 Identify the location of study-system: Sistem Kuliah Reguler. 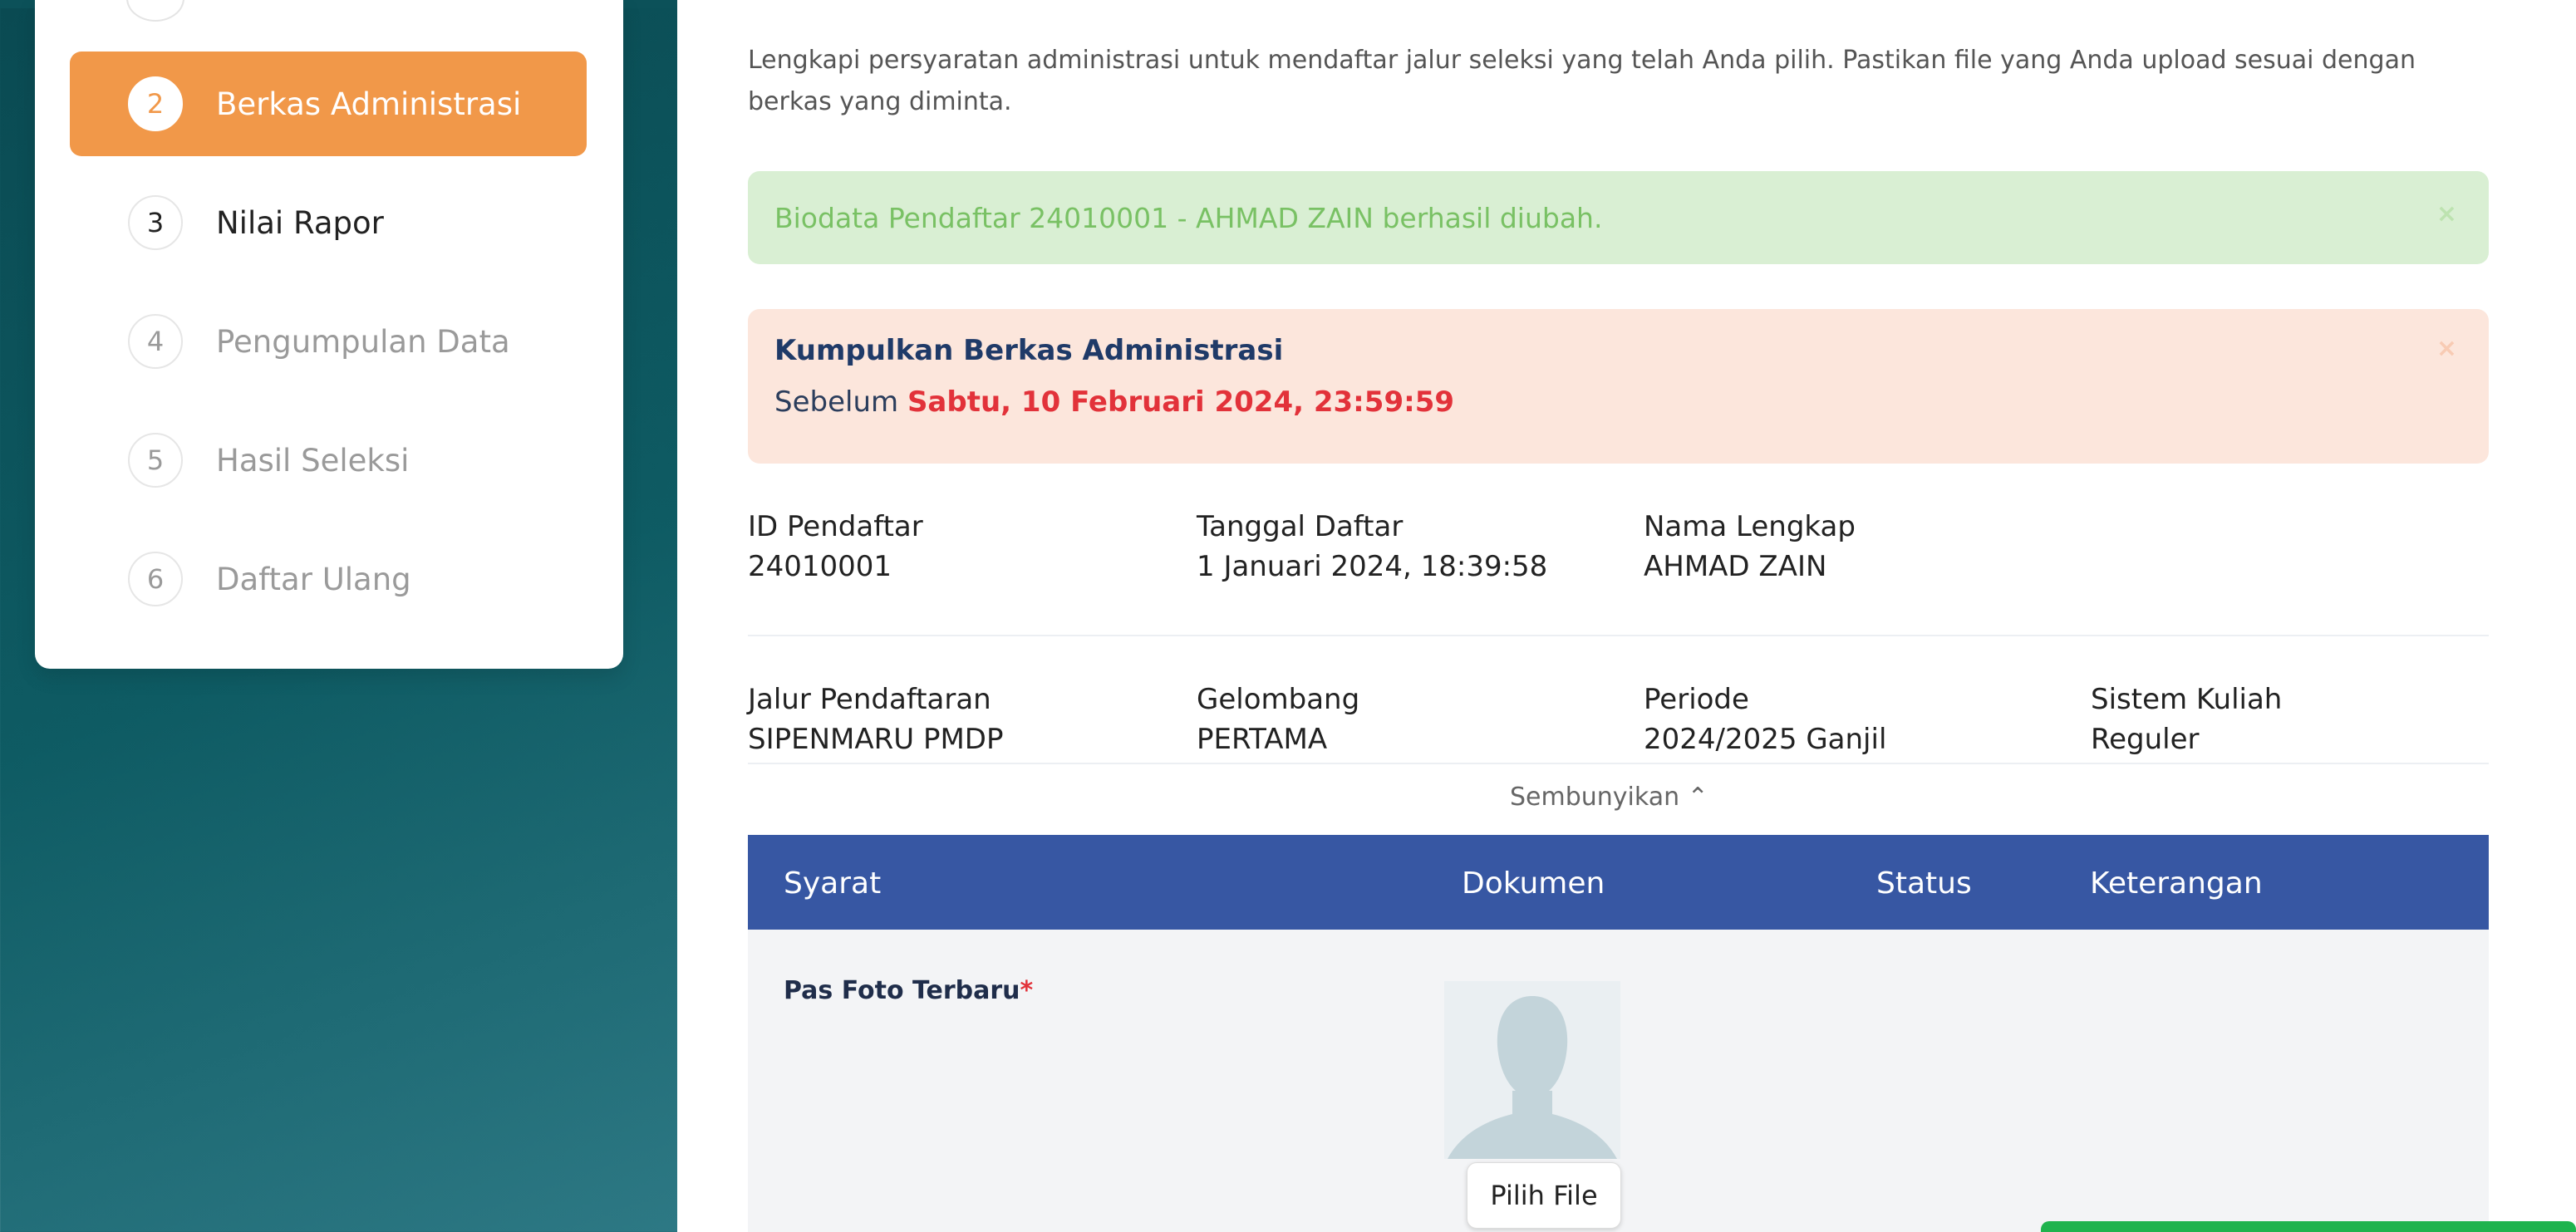
(2187, 719).